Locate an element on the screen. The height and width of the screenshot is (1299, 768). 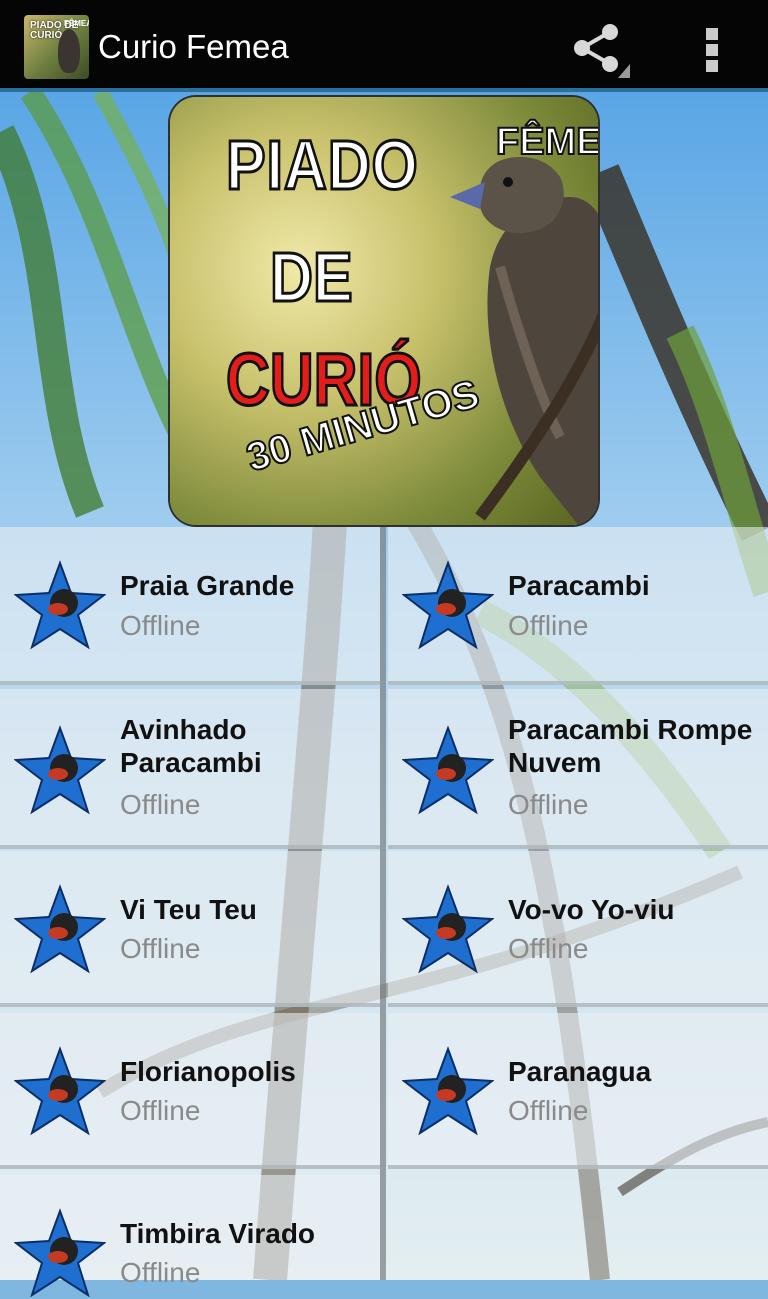
list-item: Paracambi Rompe Nuvem Offline is located at coordinates (578, 769).